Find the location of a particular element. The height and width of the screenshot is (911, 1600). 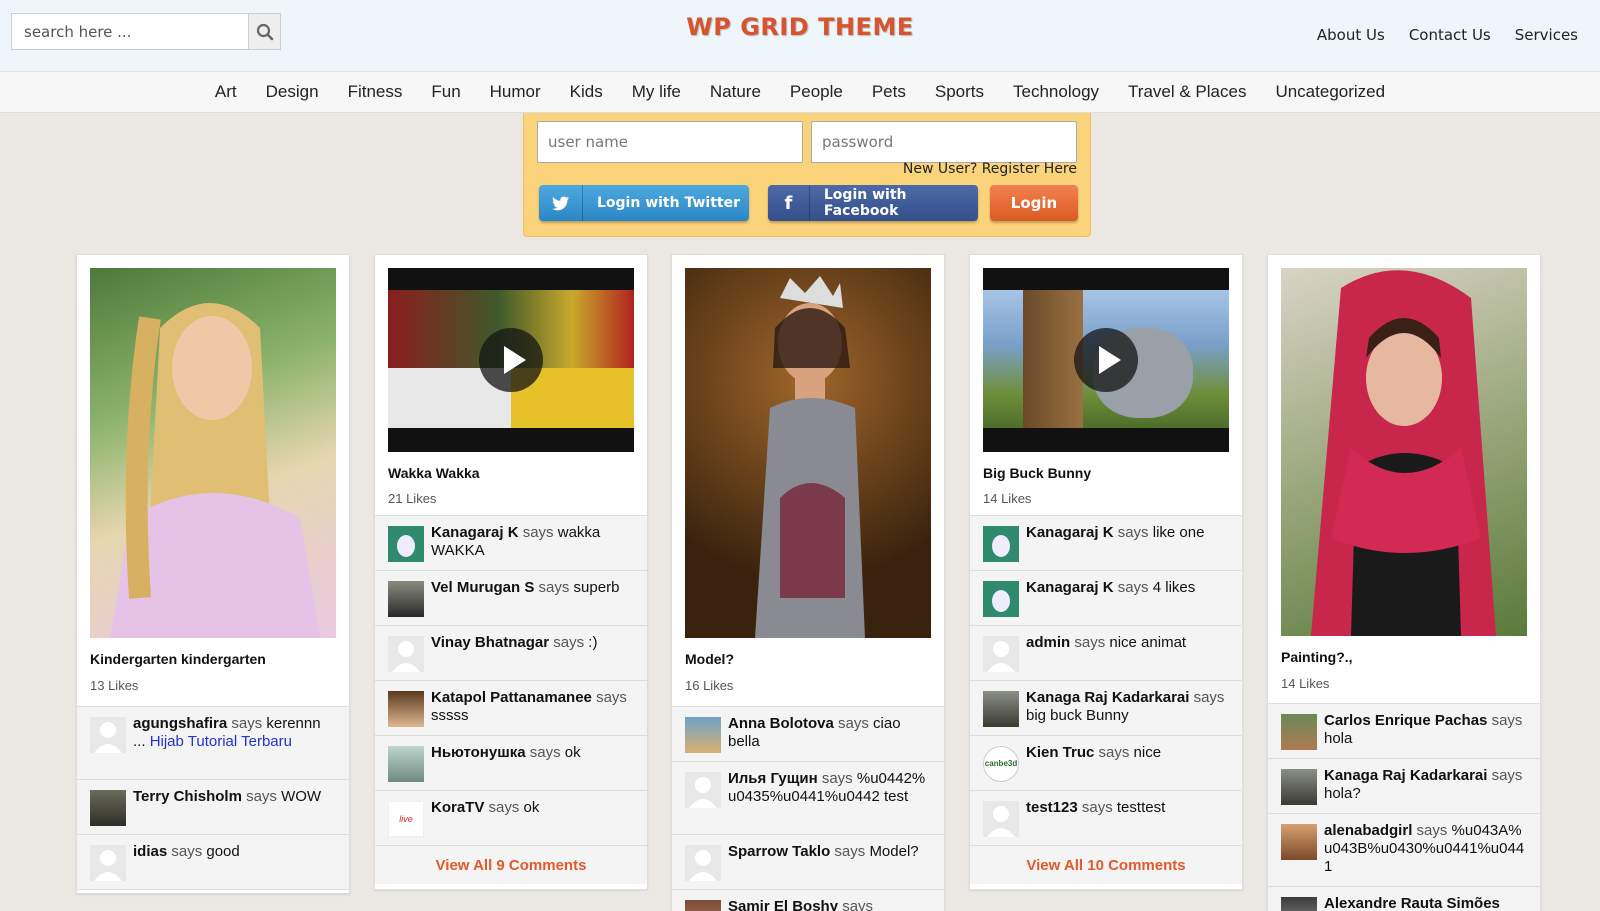

password-field is located at coordinates (944, 142).